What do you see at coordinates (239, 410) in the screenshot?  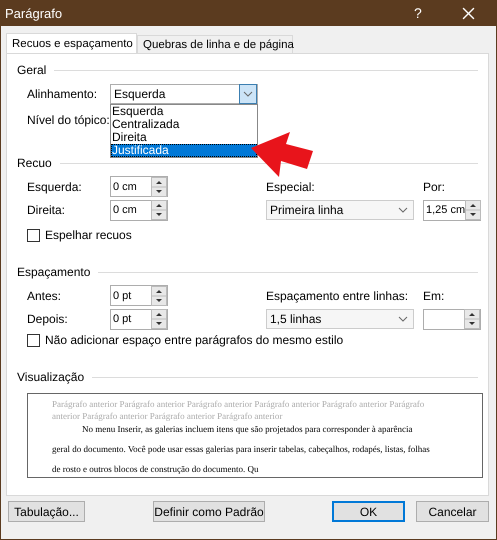 I see `preview-text: Parágrafo anterior Parágrafo anterior Parágrafo anterior Parágrafo anterior Parágrafo anterior Parágrafo anterior Parágrafo anterior Parágrafo anterior Parágrafo anterior` at bounding box center [239, 410].